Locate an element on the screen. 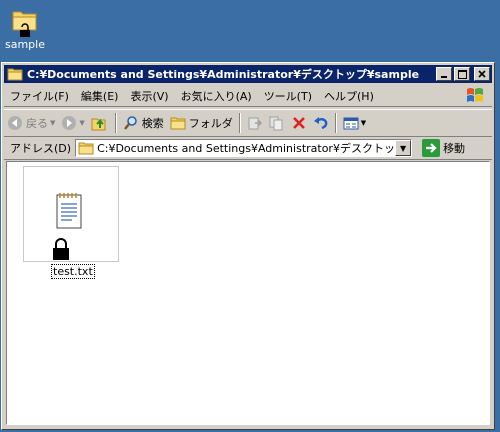 Image resolution: width=500 pixels, height=432 pixels. go-button: 移動 is located at coordinates (443, 148).